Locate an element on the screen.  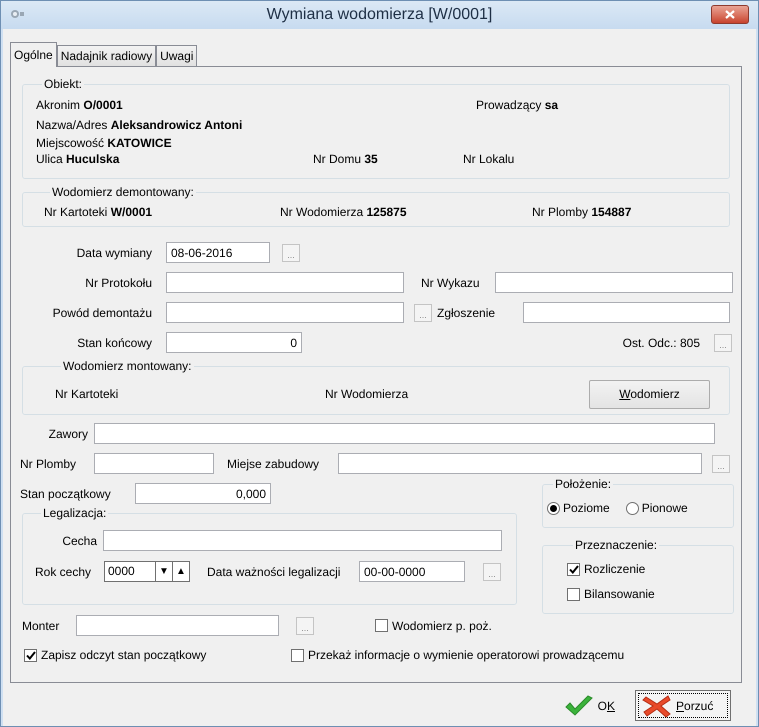
group-title: Obiekt: is located at coordinates (63, 84).